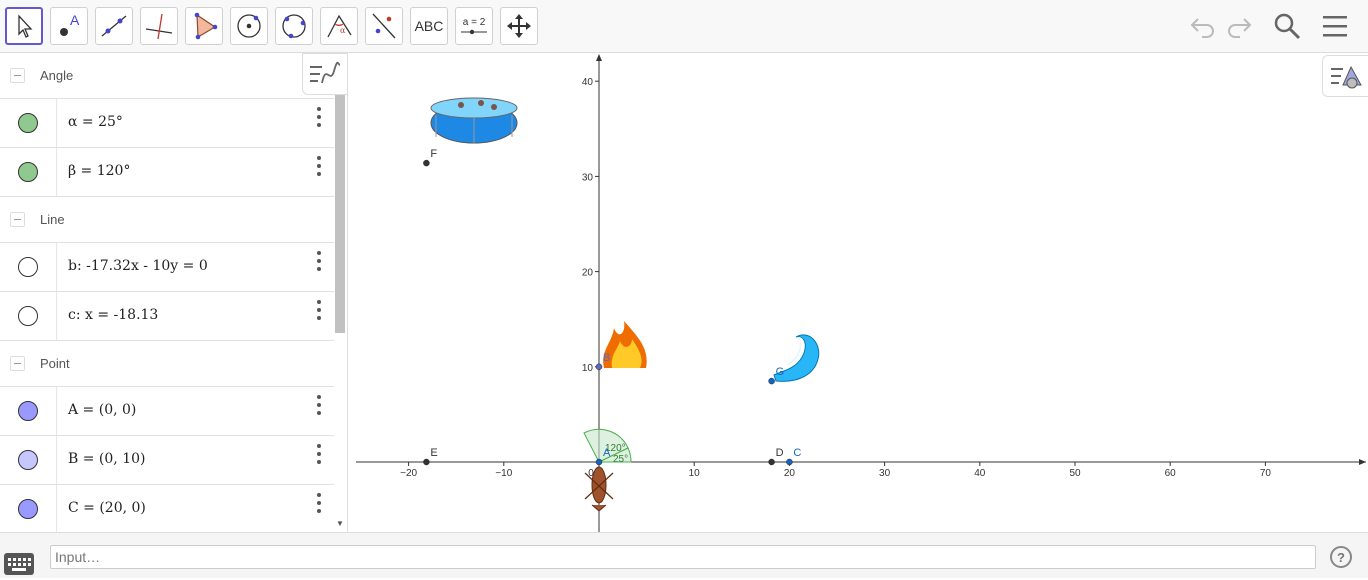  Describe the element at coordinates (340, 213) in the screenshot. I see `algebra-scrollbar` at that location.